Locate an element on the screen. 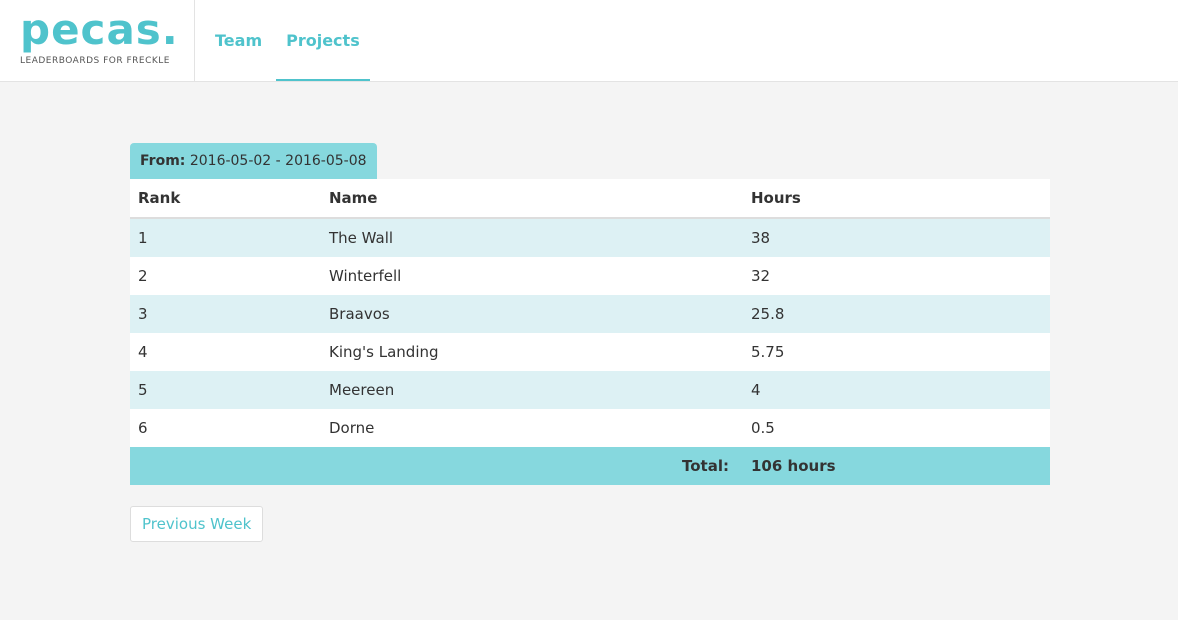  cell-rank: 6 is located at coordinates (225, 428).